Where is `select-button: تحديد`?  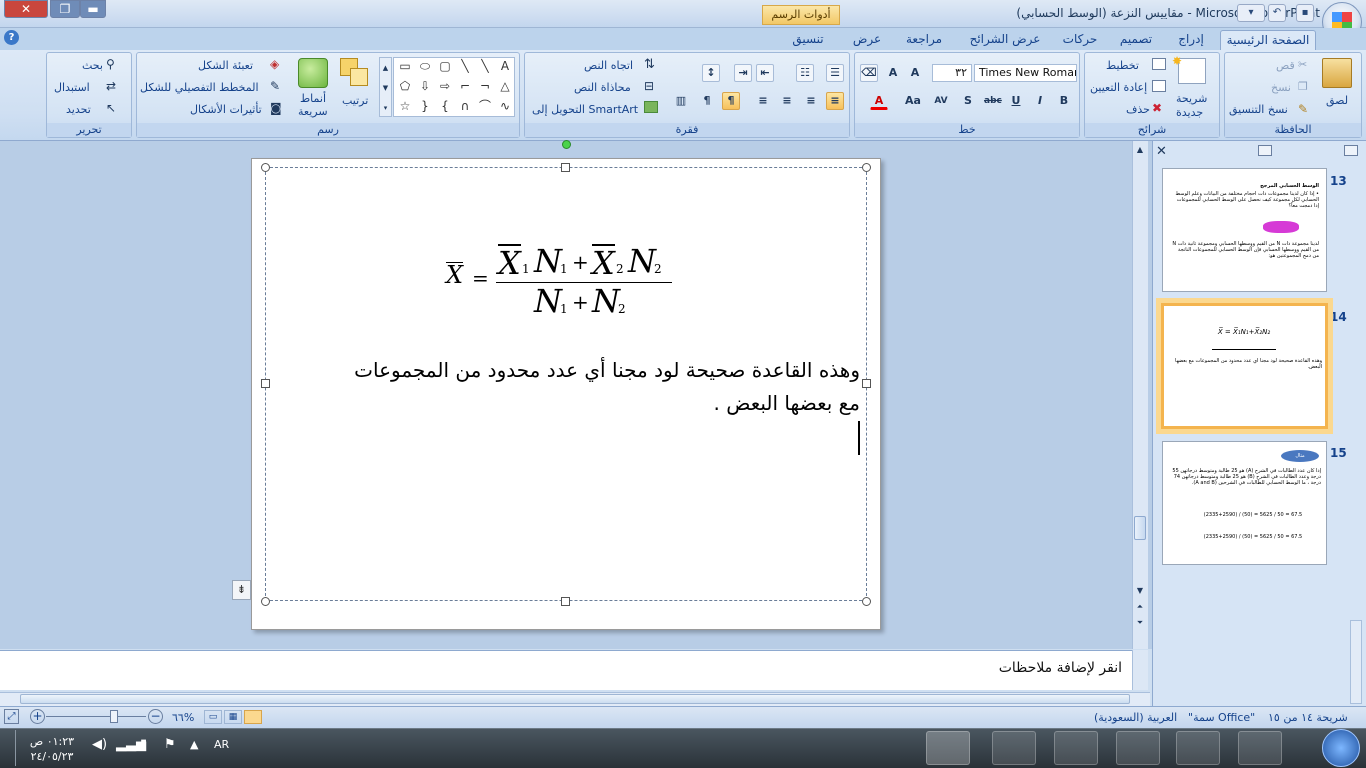 select-button: تحديد is located at coordinates (78, 109).